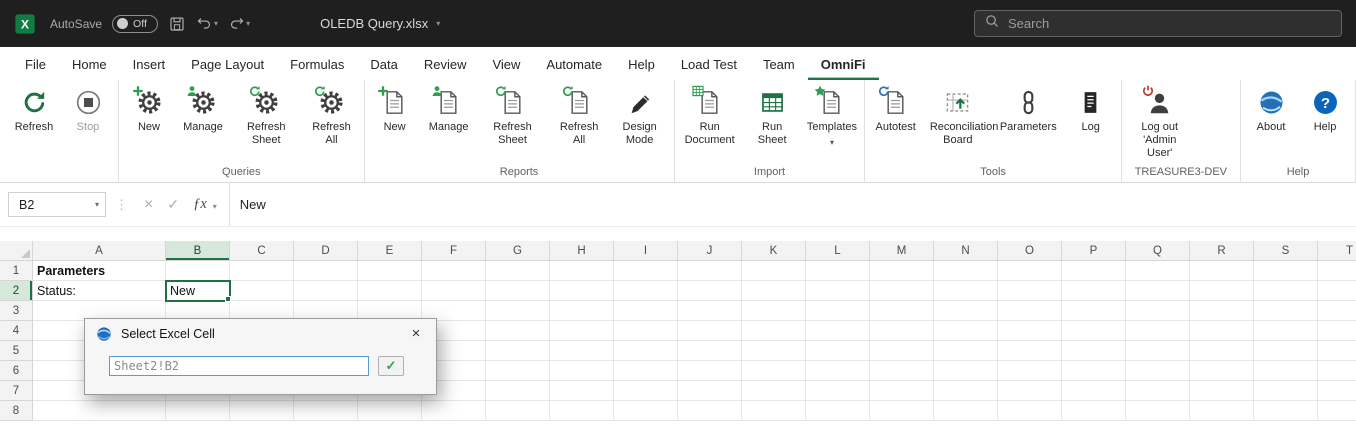 This screenshot has height=425, width=1356. What do you see at coordinates (774, 351) in the screenshot?
I see `cell-K5` at bounding box center [774, 351].